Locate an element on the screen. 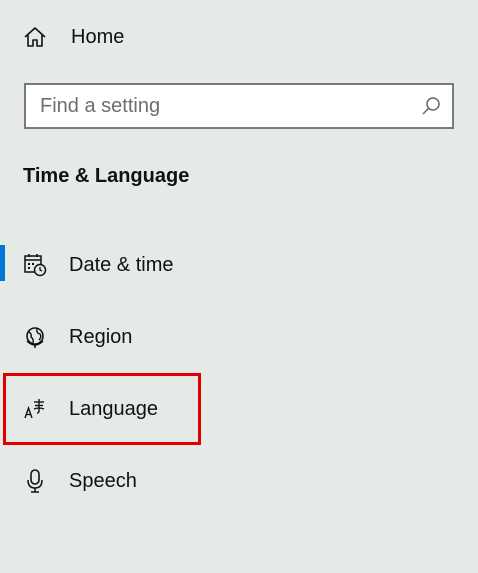 Image resolution: width=478 pixels, height=573 pixels. nav-item-speech: Speech is located at coordinates (239, 480).